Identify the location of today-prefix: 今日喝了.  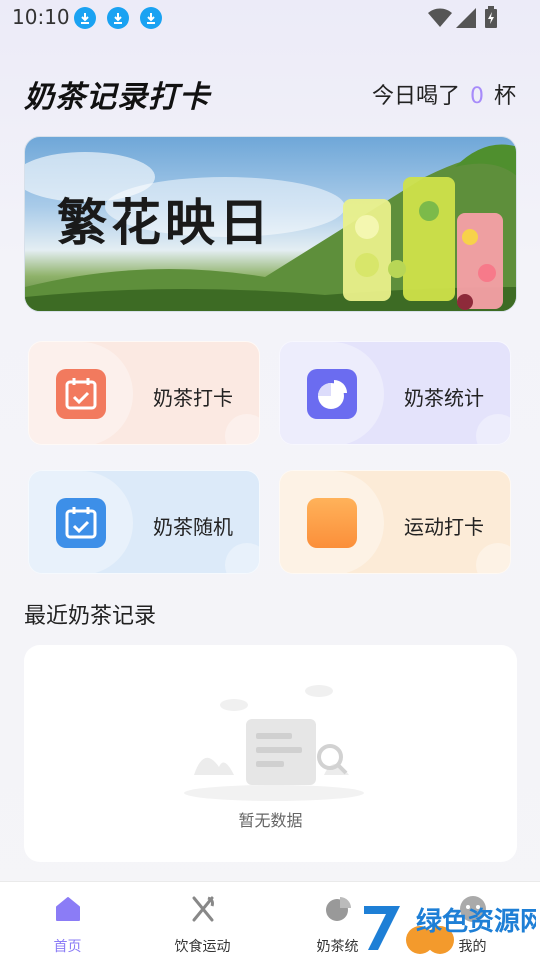
(415, 96).